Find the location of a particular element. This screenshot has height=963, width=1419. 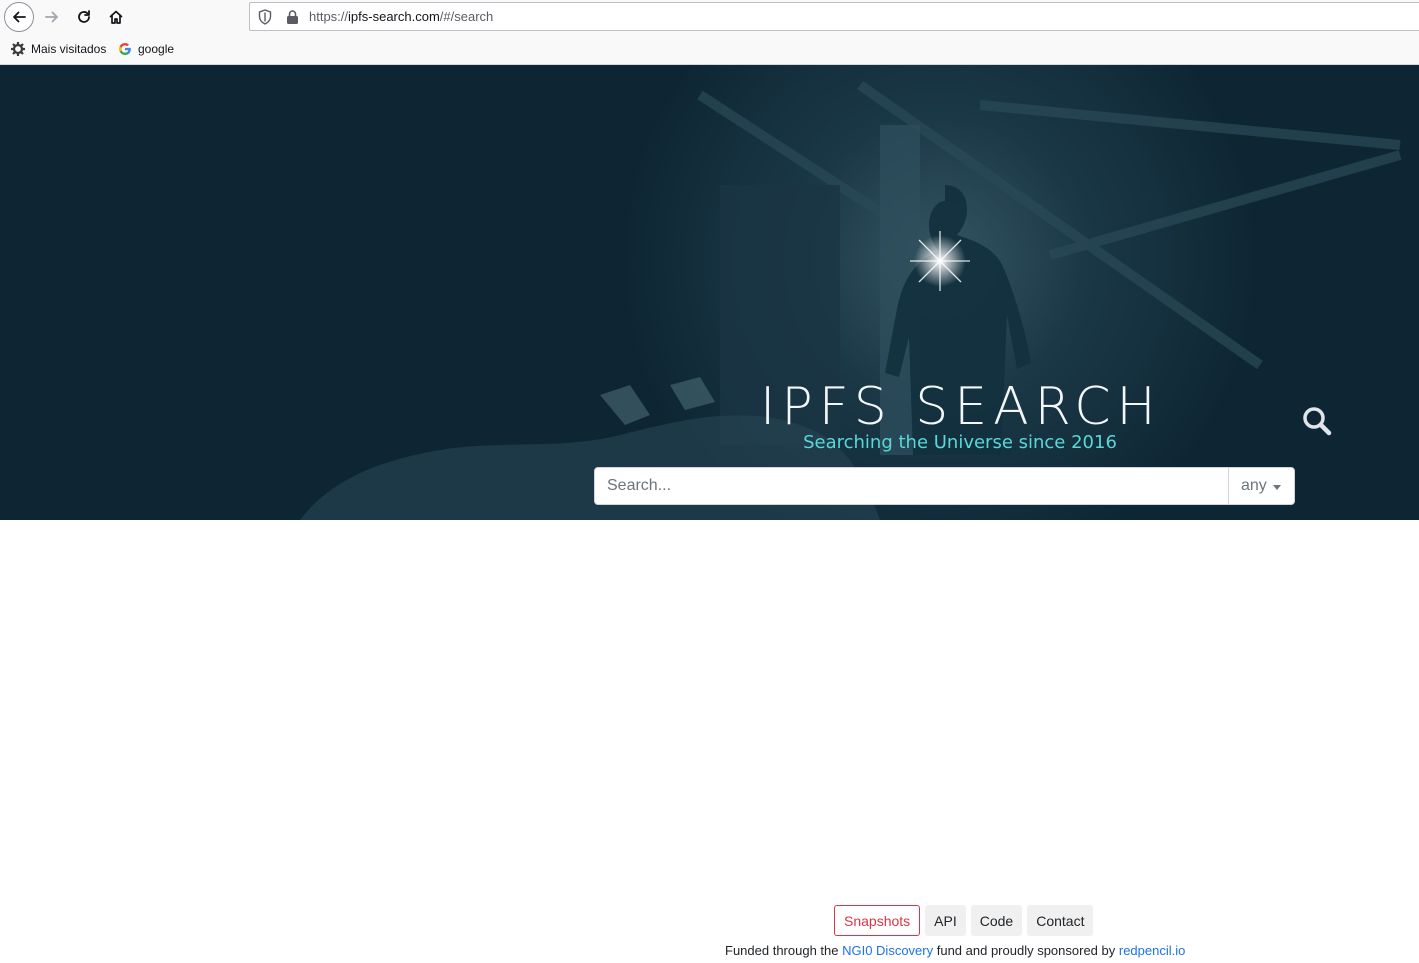

bookmark-google: google is located at coordinates (146, 49).